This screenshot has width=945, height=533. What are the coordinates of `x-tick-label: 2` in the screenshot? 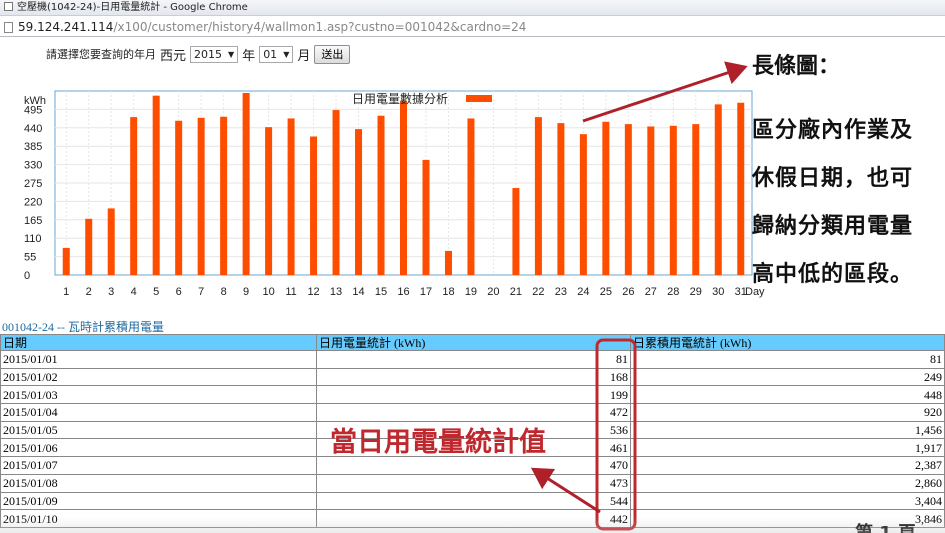 It's located at (89, 292).